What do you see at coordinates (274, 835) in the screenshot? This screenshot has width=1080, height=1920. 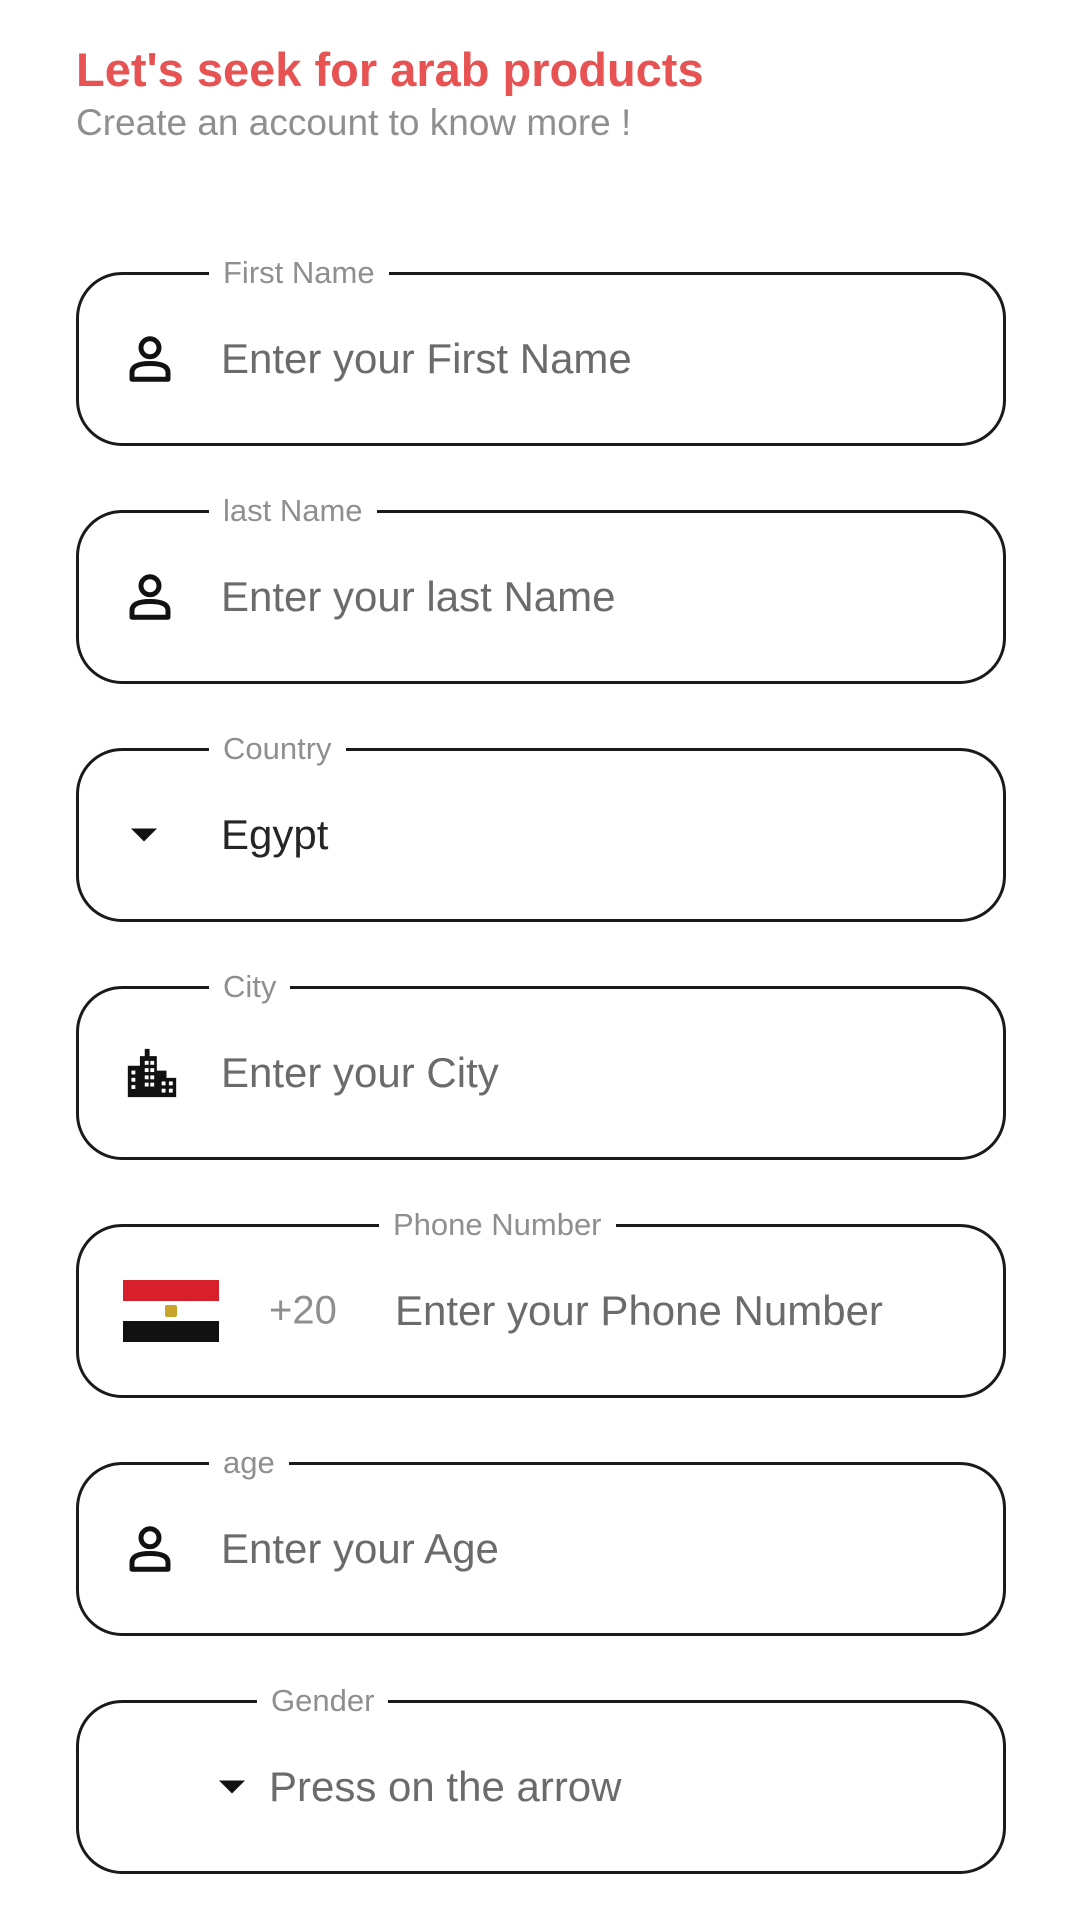 I see `country-select: Egypt` at bounding box center [274, 835].